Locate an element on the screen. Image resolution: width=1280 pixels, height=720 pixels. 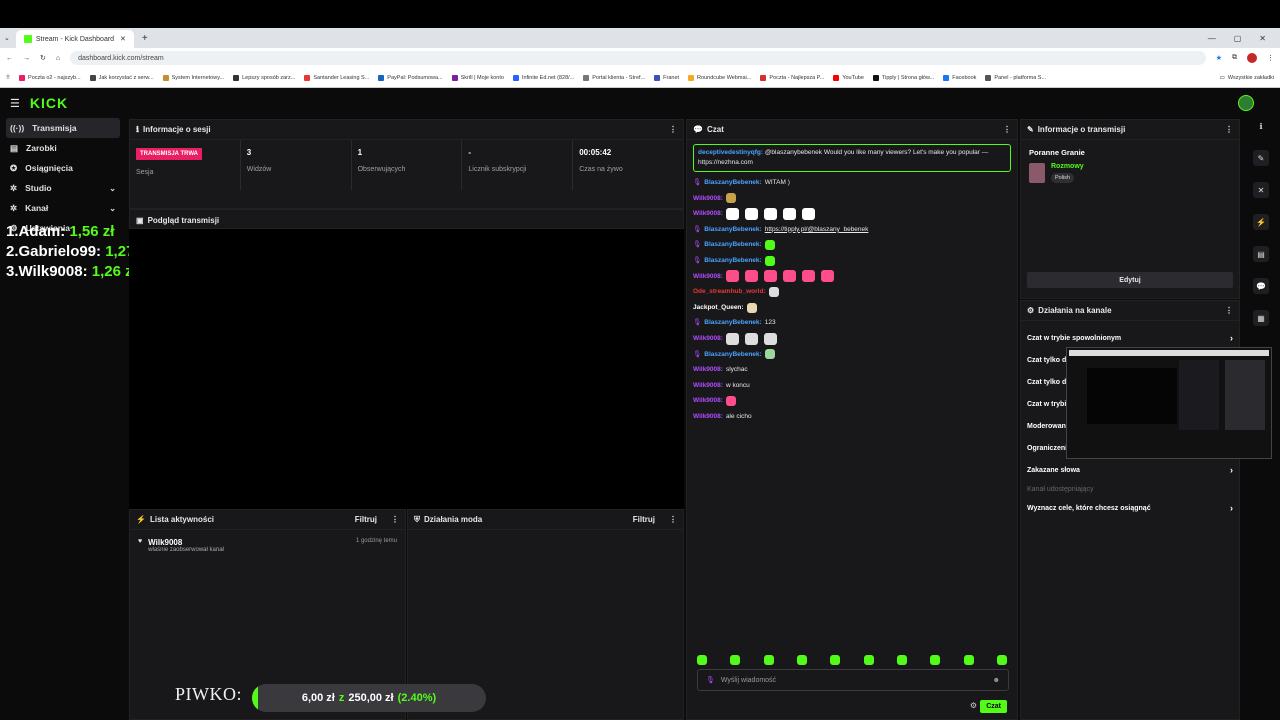
chat-settings-icon: ⚙ is located at coordinates (973, 705).